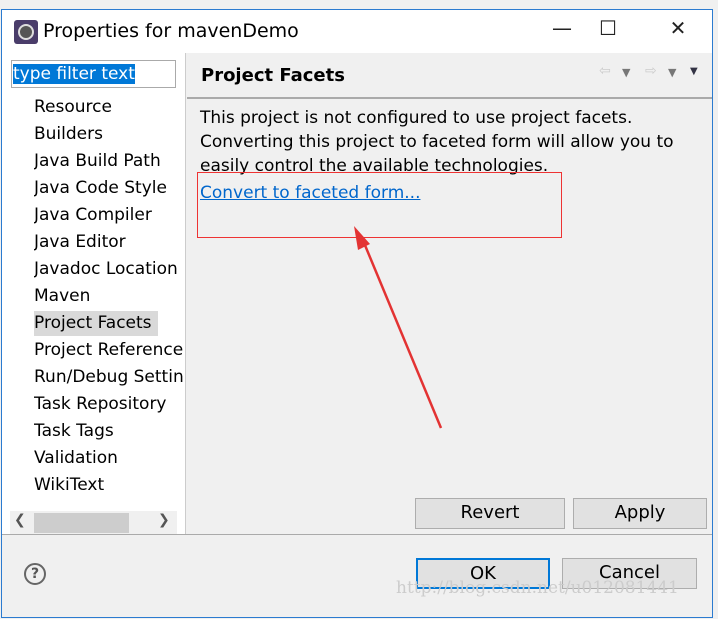  I want to click on watermark: http://blog.csdn.net/u012081441, so click(537, 588).